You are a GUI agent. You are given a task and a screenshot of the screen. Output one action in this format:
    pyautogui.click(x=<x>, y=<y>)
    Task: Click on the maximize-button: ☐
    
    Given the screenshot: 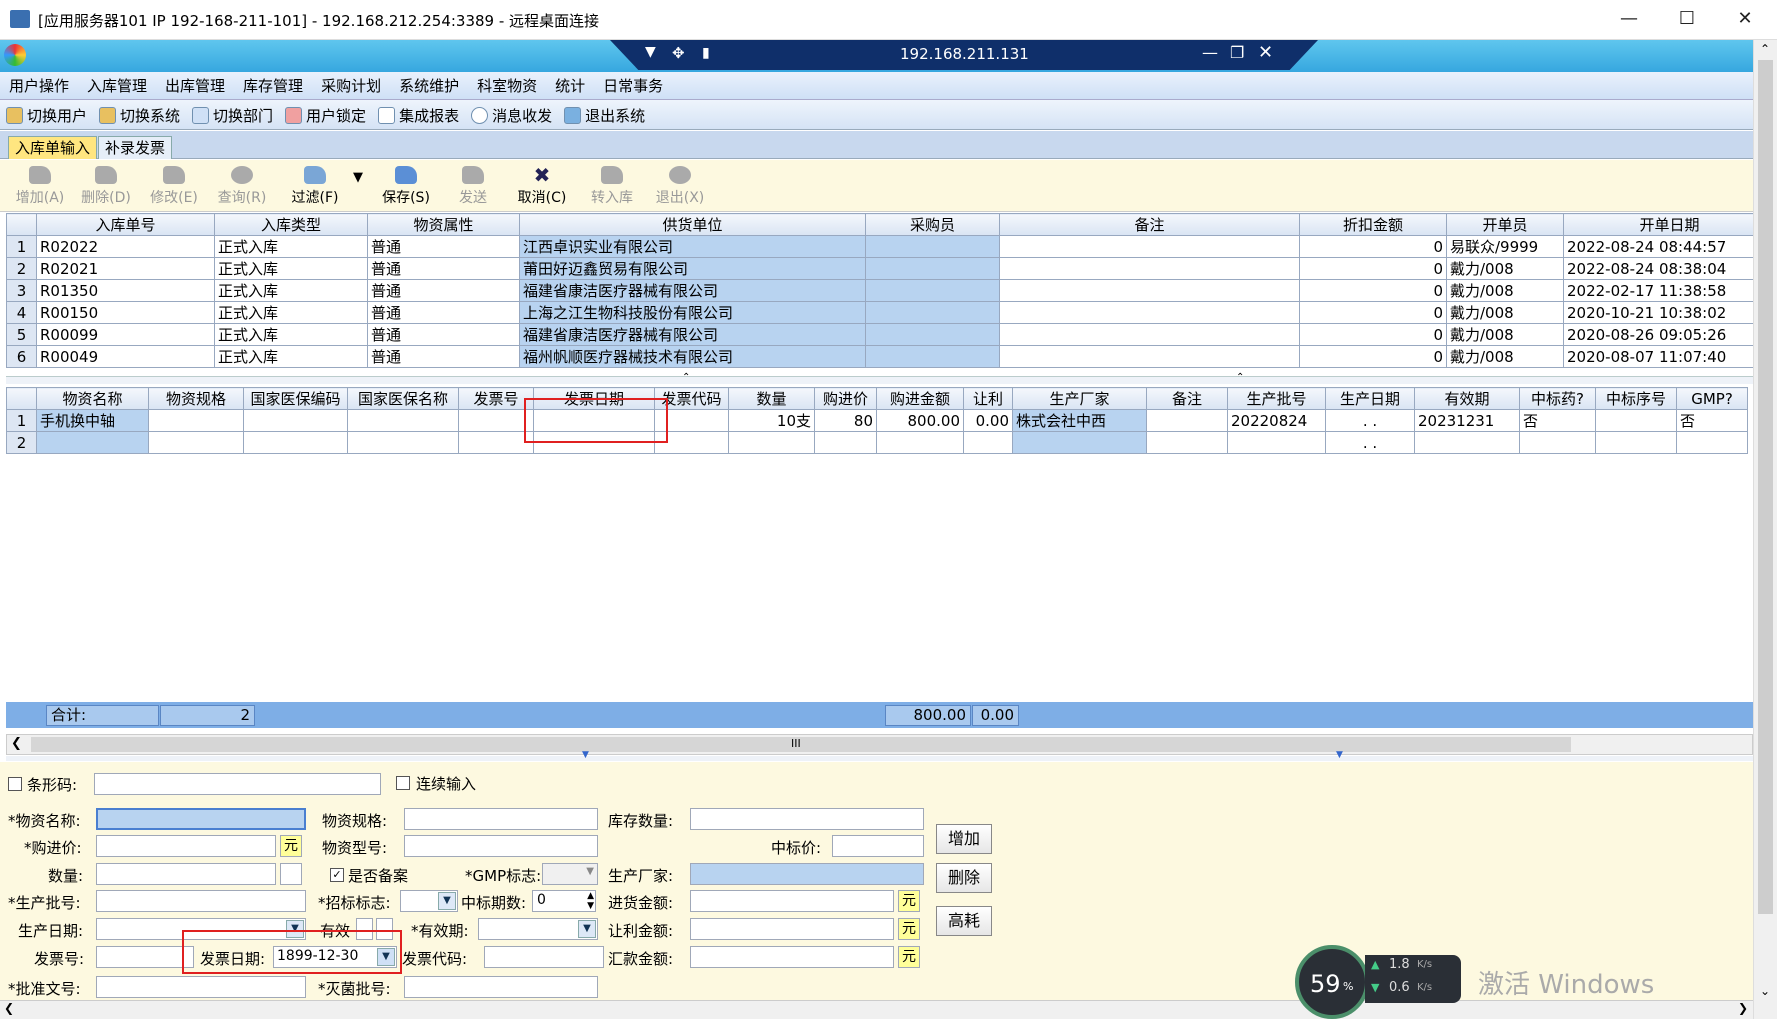 What is the action you would take?
    pyautogui.click(x=1687, y=19)
    